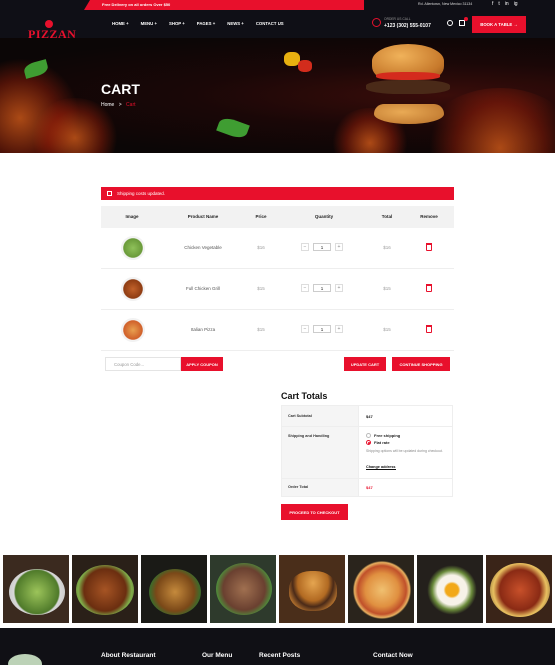  What do you see at coordinates (141, 193) in the screenshot?
I see `alert-message: Shipping costs updated.` at bounding box center [141, 193].